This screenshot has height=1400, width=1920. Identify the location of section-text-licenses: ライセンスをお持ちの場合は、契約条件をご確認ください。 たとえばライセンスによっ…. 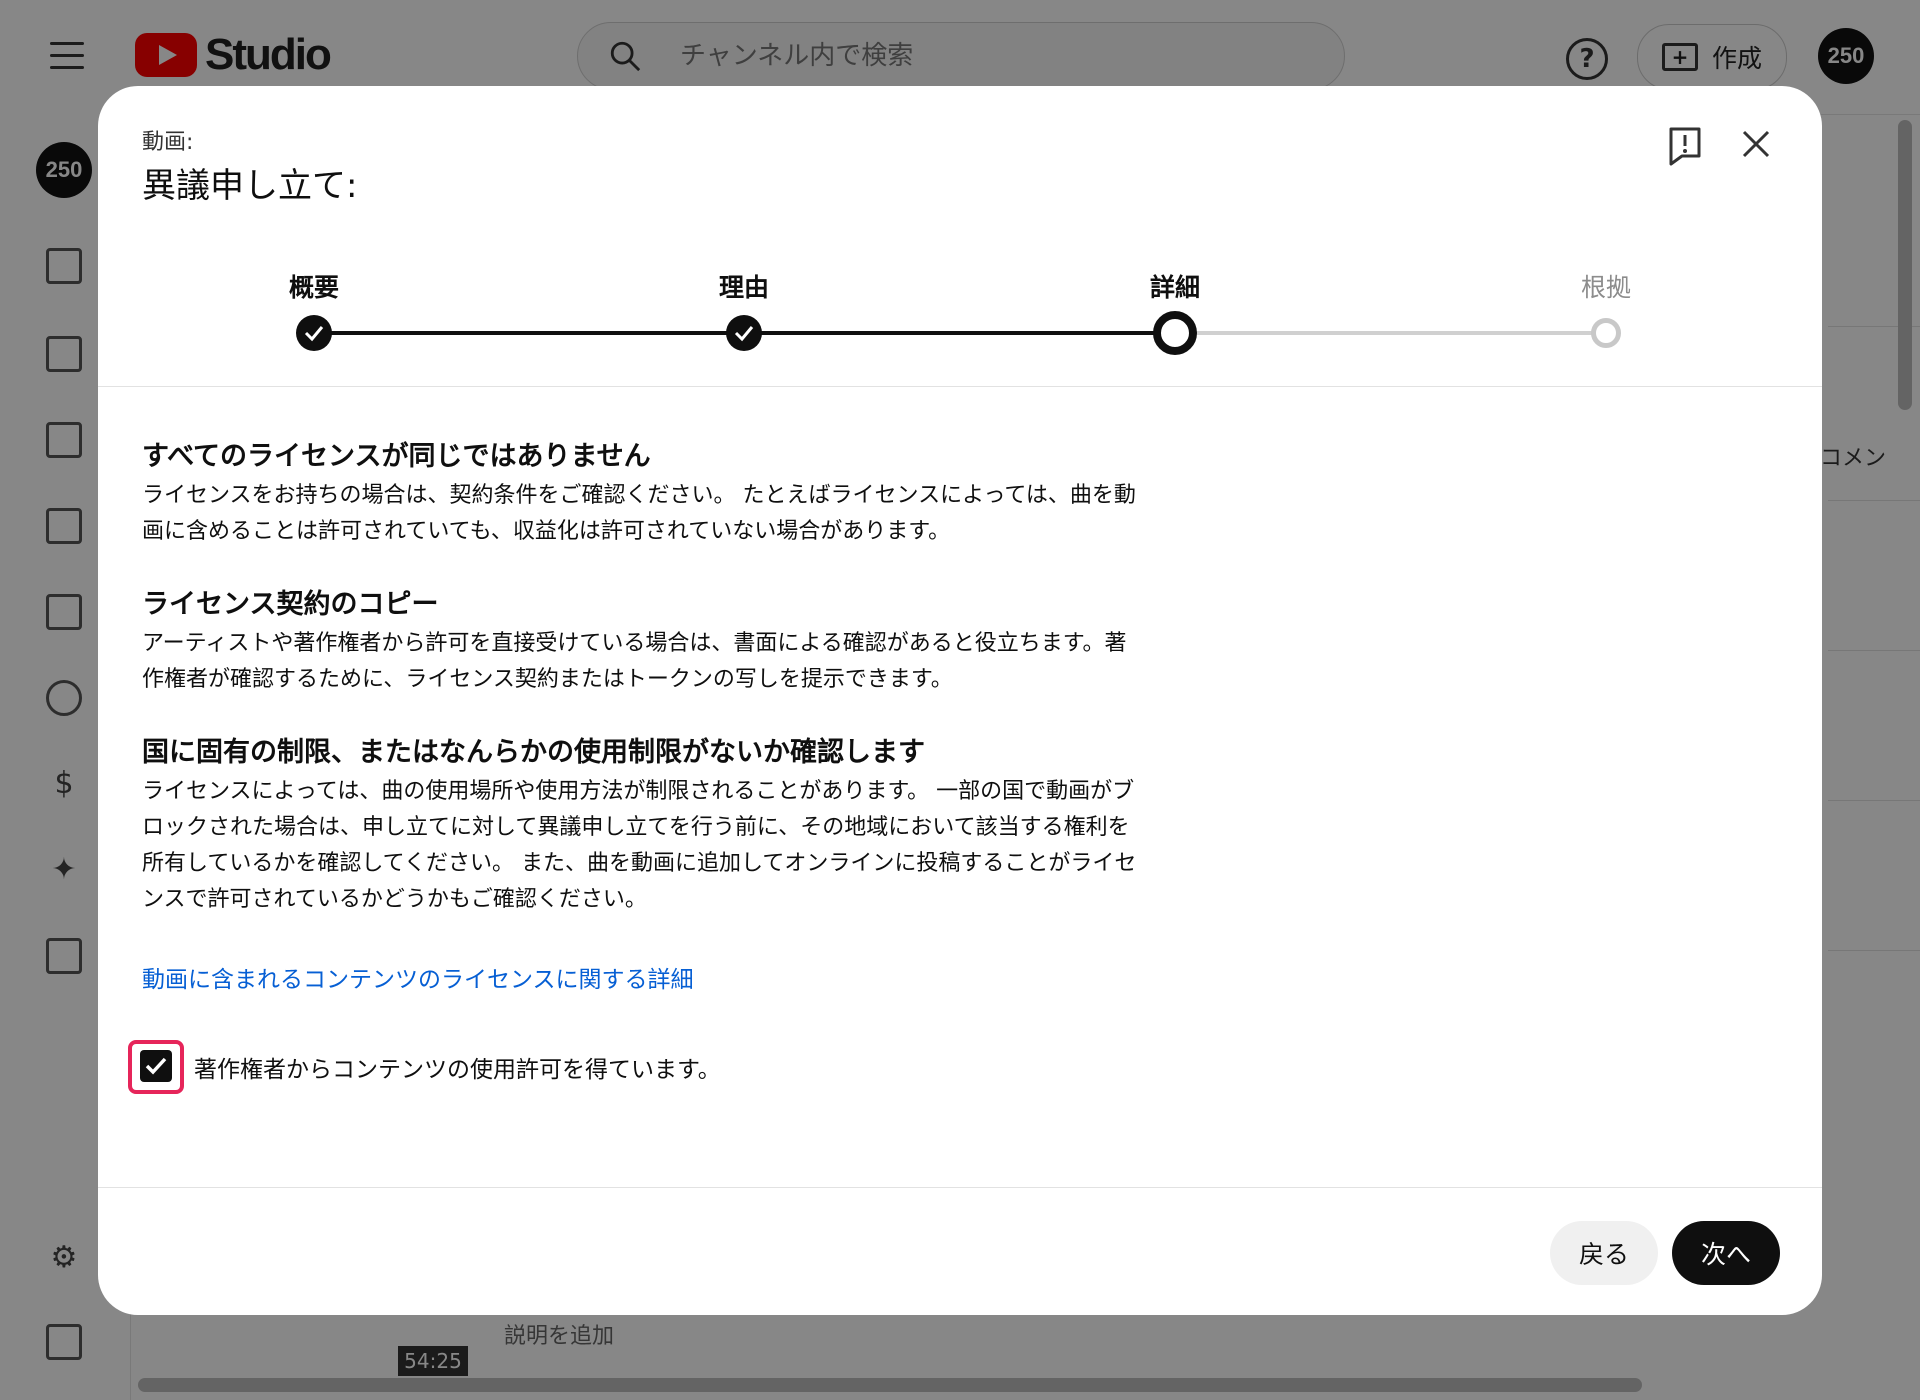
(677, 514).